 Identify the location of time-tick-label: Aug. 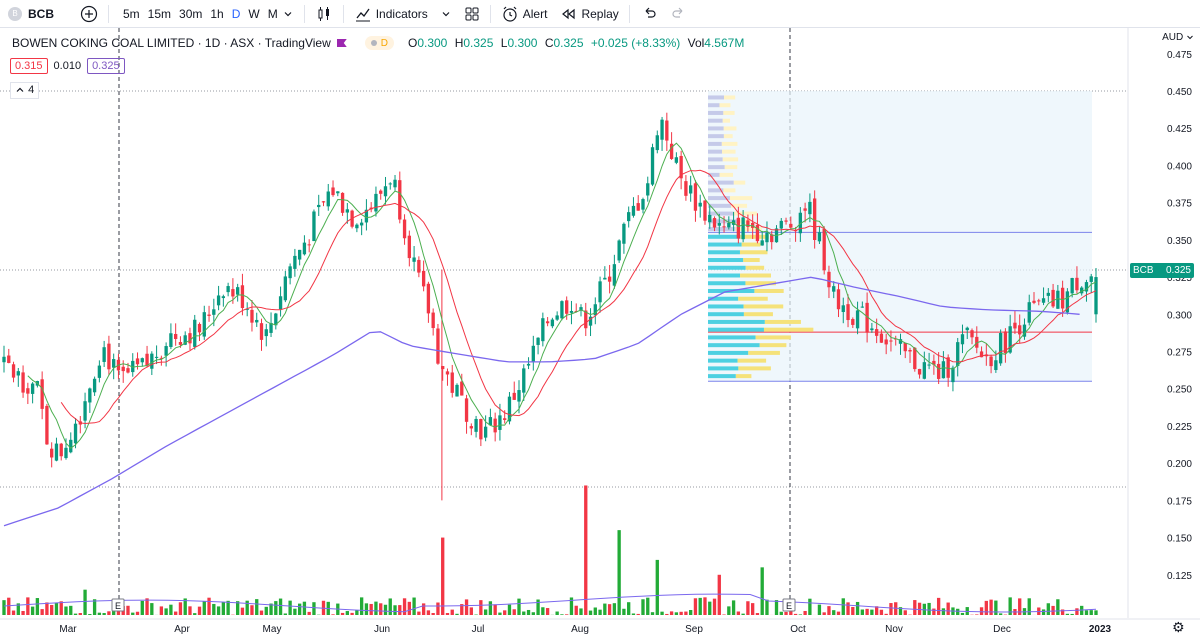
(580, 629).